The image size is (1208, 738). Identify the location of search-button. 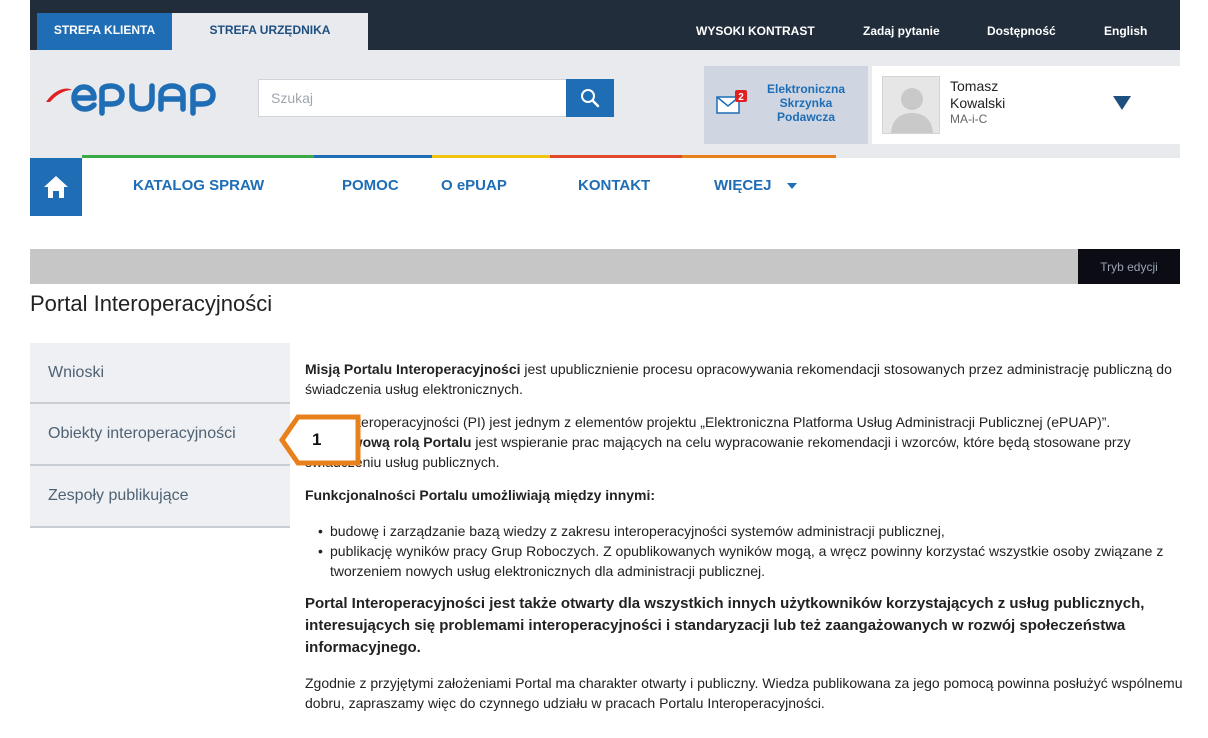
(590, 98).